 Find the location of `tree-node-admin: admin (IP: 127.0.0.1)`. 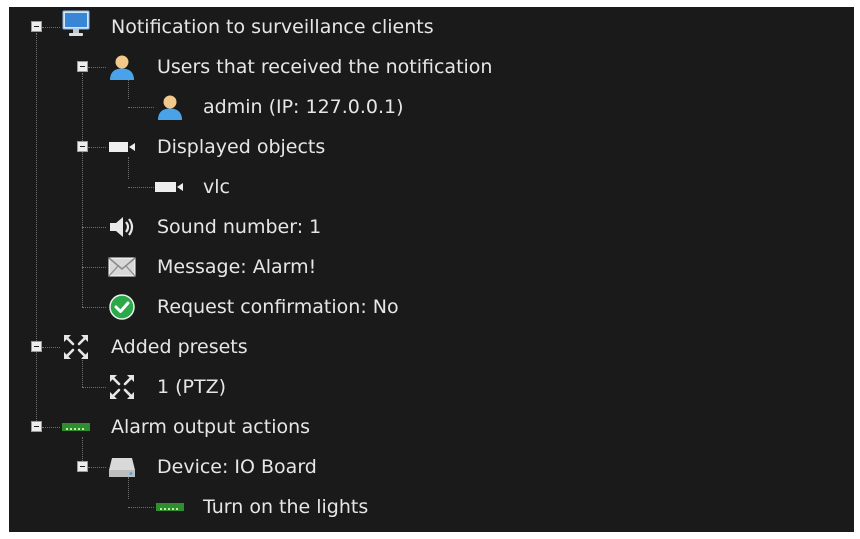

tree-node-admin: admin (IP: 127.0.0.1) is located at coordinates (431, 107).